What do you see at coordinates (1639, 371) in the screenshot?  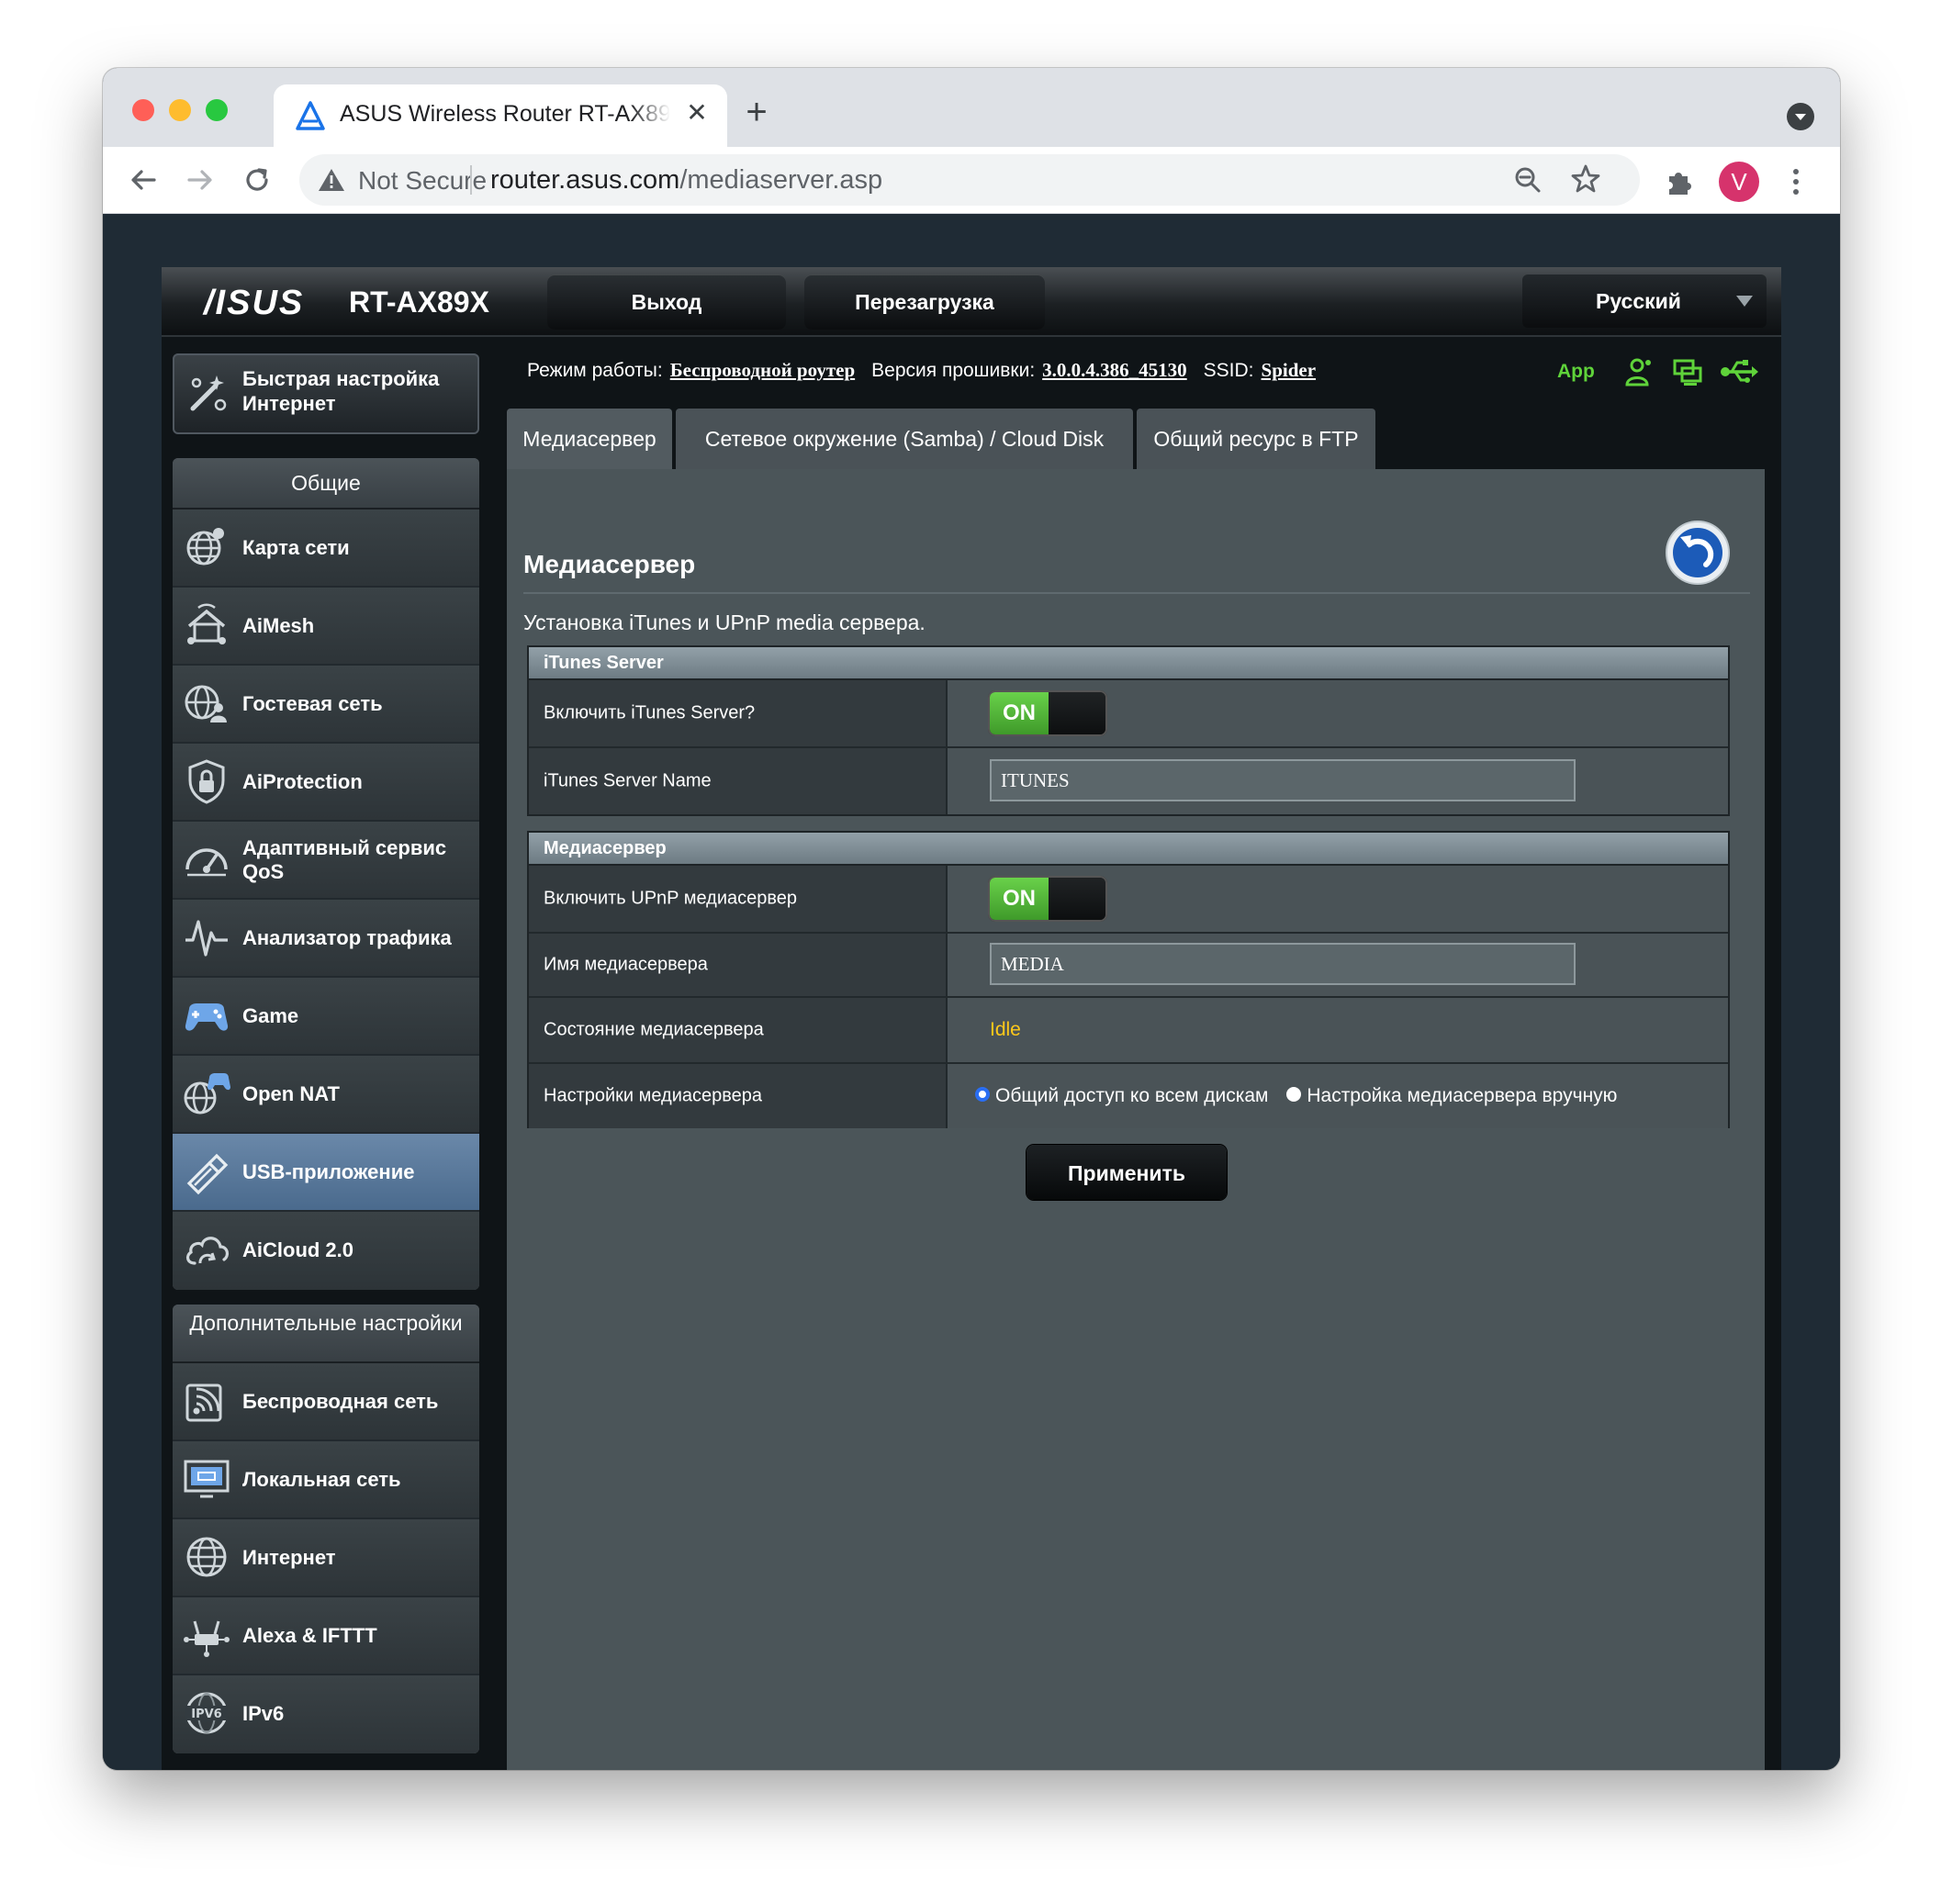 I see `clients-icon` at bounding box center [1639, 371].